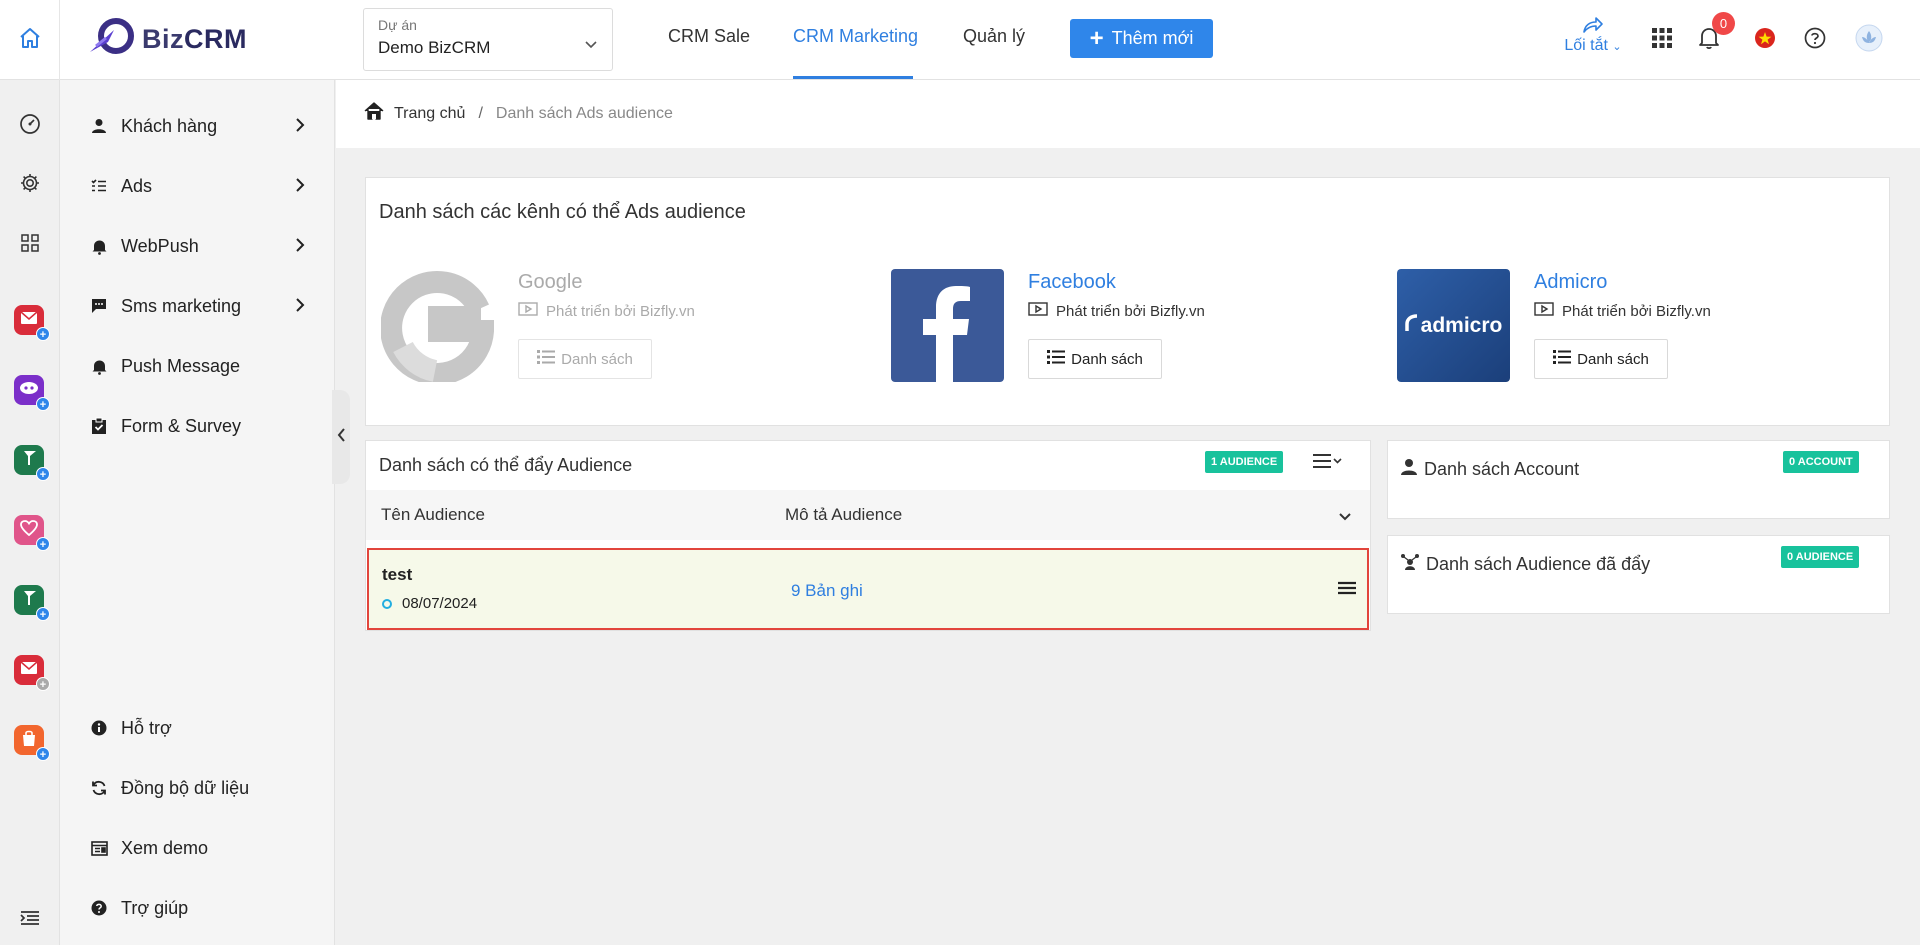 This screenshot has height=945, width=1920. I want to click on sidebar-item-label: Trợ giúp, so click(155, 907).